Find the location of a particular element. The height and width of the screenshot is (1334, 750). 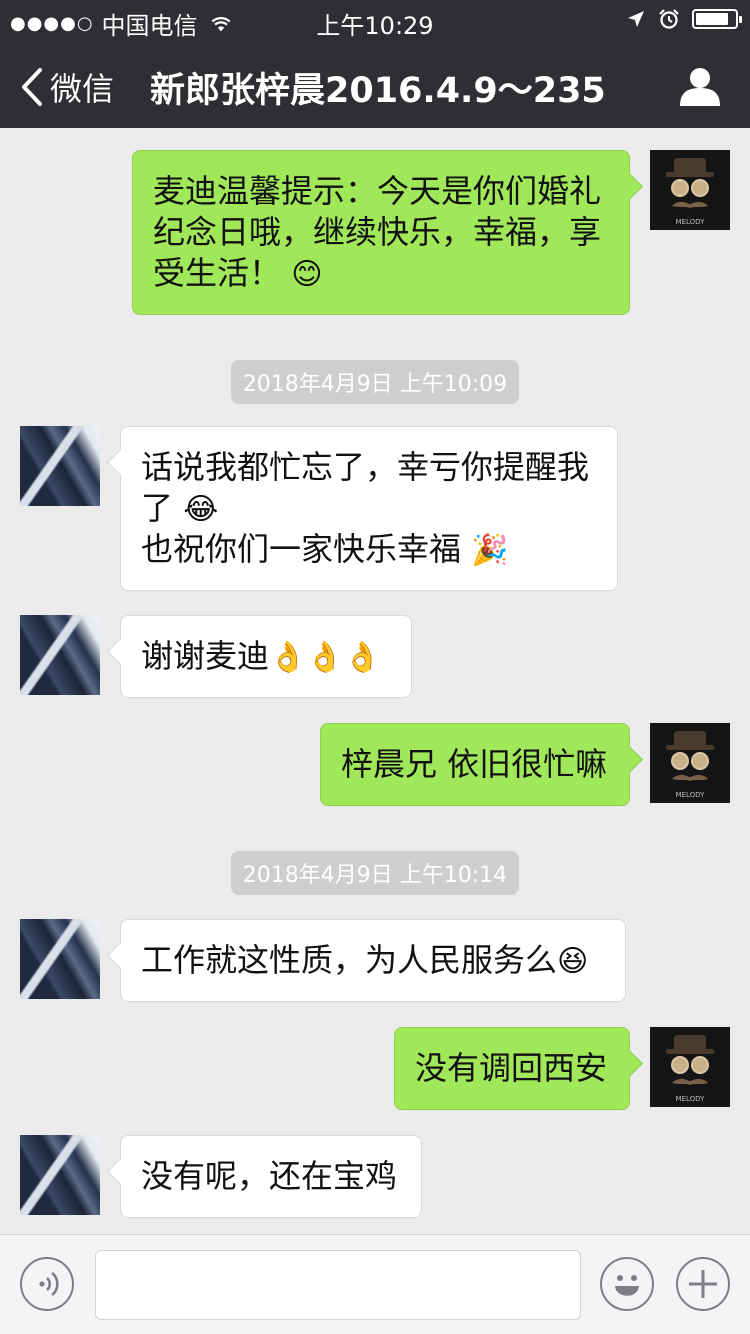

message-bubble-incoming: 没有呢，还在宝鸡 is located at coordinates (271, 1176).